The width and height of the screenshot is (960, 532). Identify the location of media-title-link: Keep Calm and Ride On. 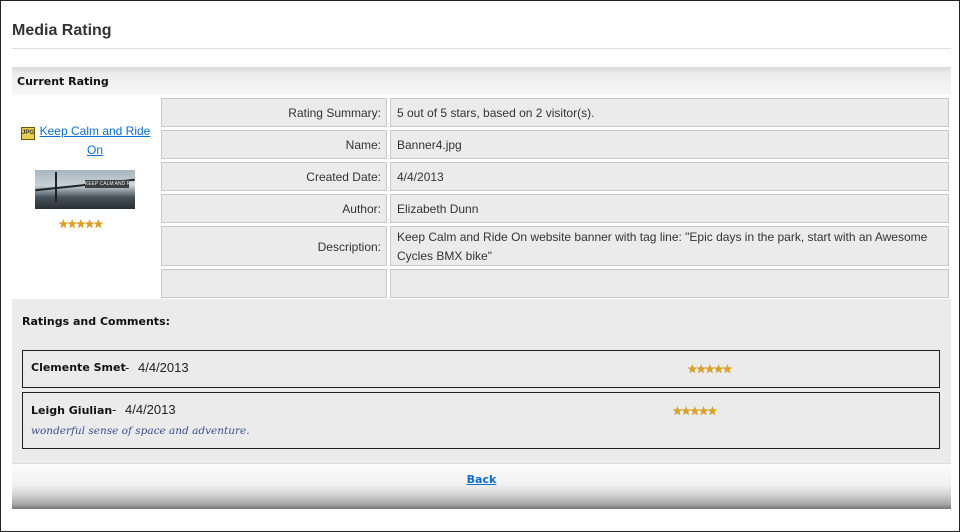
(95, 141).